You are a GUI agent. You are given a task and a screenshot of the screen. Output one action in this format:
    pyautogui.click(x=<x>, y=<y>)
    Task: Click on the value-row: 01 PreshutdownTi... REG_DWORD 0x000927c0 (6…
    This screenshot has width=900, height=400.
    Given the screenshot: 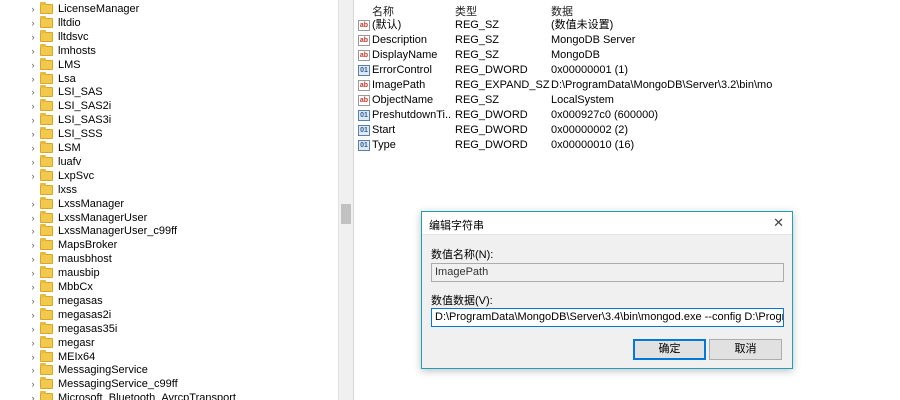 What is the action you would take?
    pyautogui.click(x=627, y=115)
    